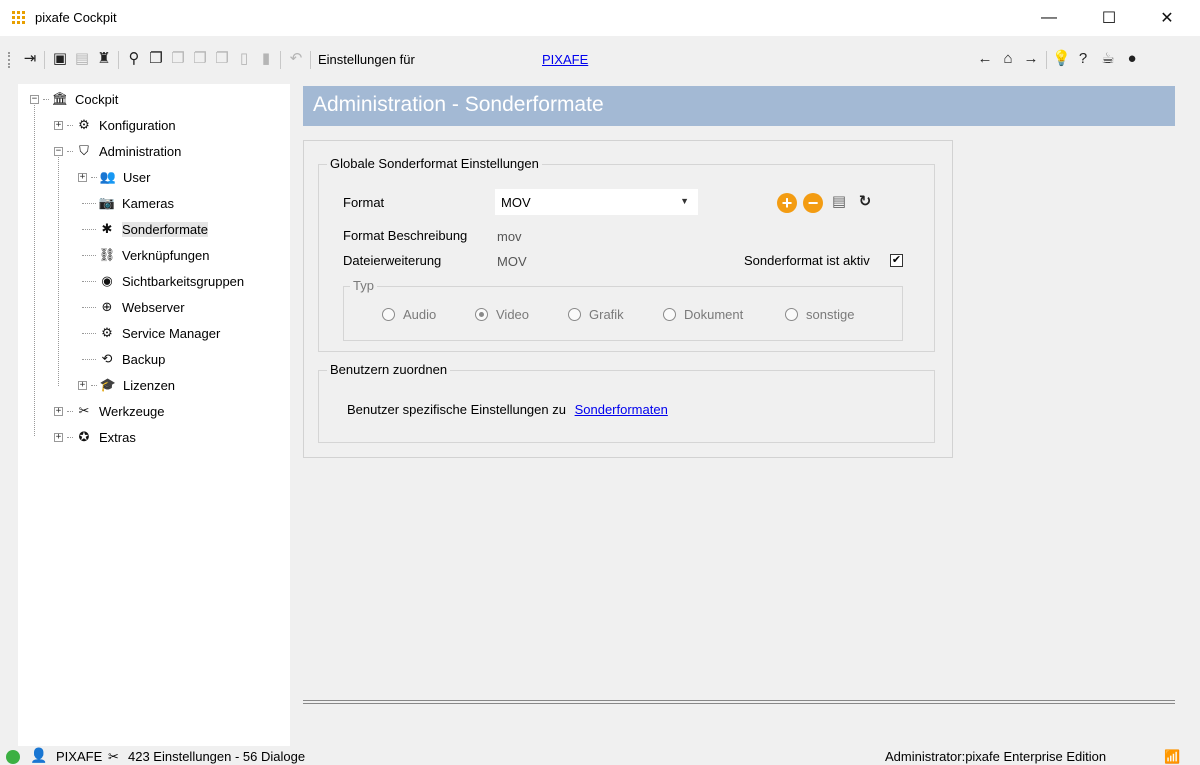  What do you see at coordinates (830, 314) in the screenshot?
I see `radio-label: sonstige` at bounding box center [830, 314].